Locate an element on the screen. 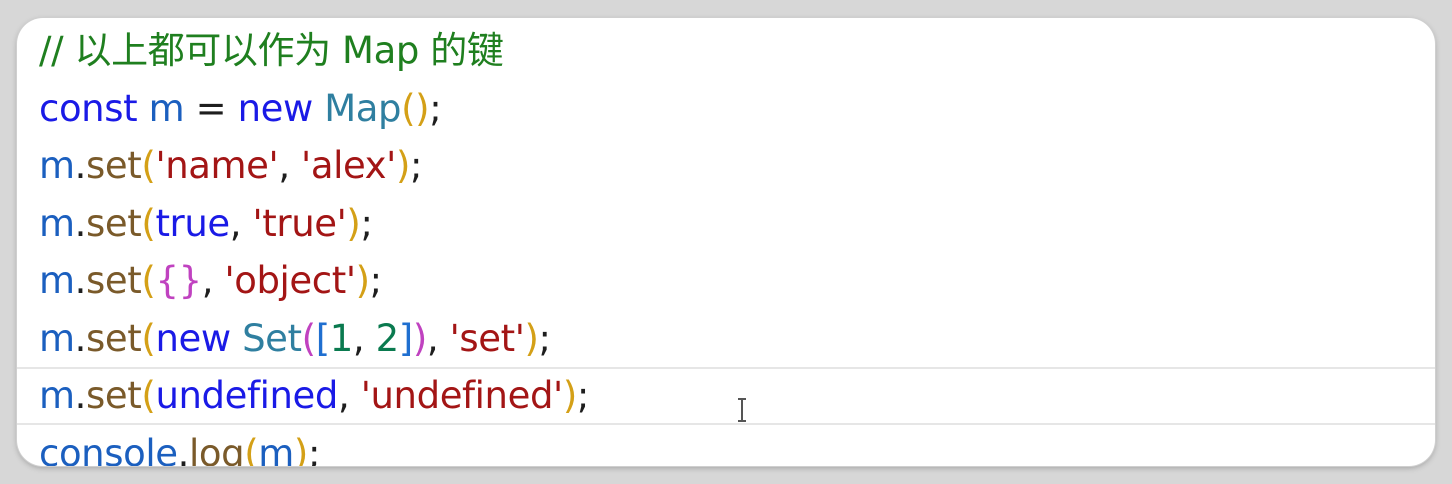 This screenshot has width=1452, height=484. code-token-string: 'object' is located at coordinates (290, 280).